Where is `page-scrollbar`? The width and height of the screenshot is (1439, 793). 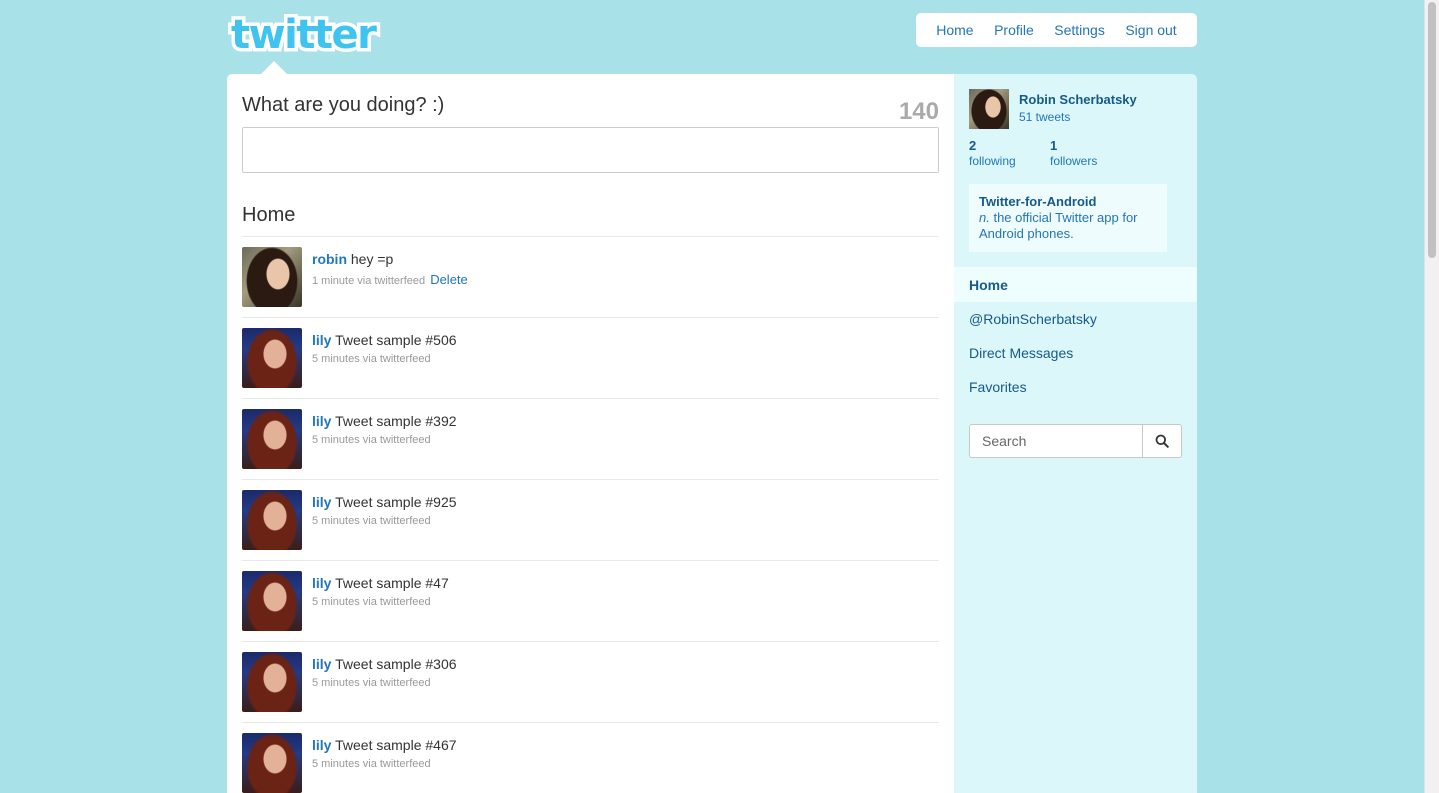
page-scrollbar is located at coordinates (1431, 396).